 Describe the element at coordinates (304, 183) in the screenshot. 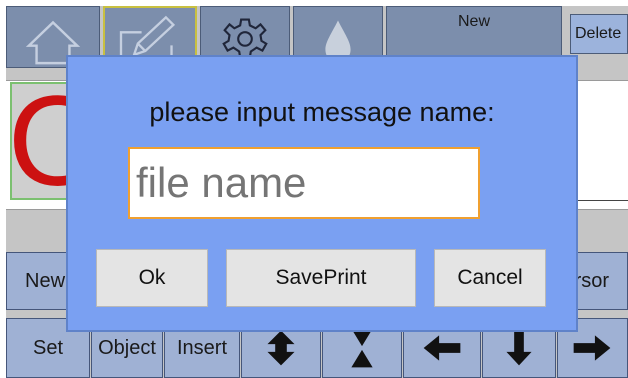

I see `file-name-input` at that location.